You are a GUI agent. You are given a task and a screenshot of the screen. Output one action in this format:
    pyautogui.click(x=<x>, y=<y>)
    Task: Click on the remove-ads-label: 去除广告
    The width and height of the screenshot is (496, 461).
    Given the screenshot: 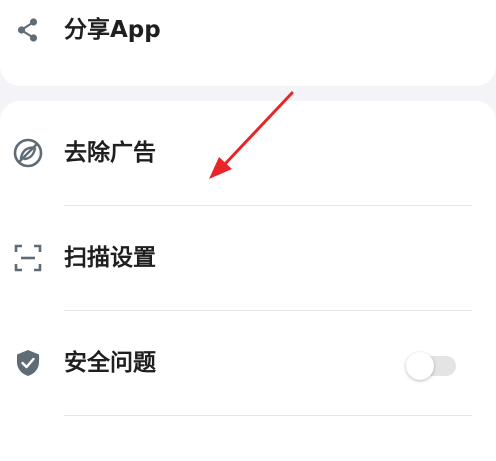 What is the action you would take?
    pyautogui.click(x=110, y=153)
    